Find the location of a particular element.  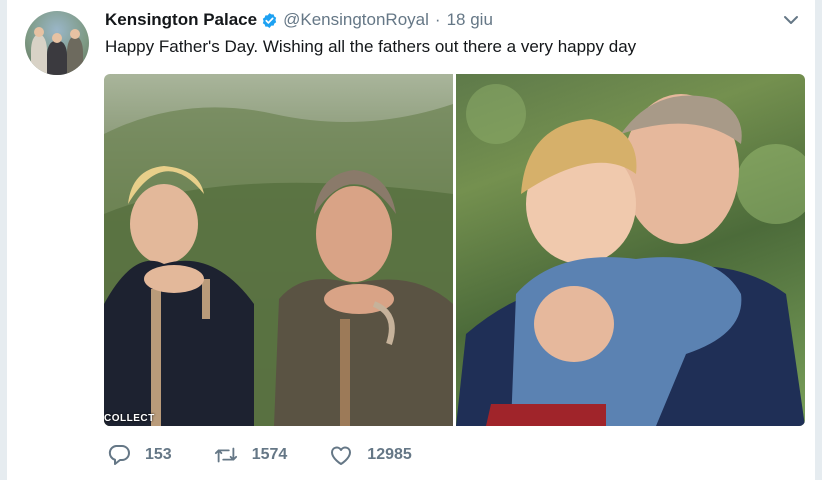

reply-button: 153 is located at coordinates (139, 455).